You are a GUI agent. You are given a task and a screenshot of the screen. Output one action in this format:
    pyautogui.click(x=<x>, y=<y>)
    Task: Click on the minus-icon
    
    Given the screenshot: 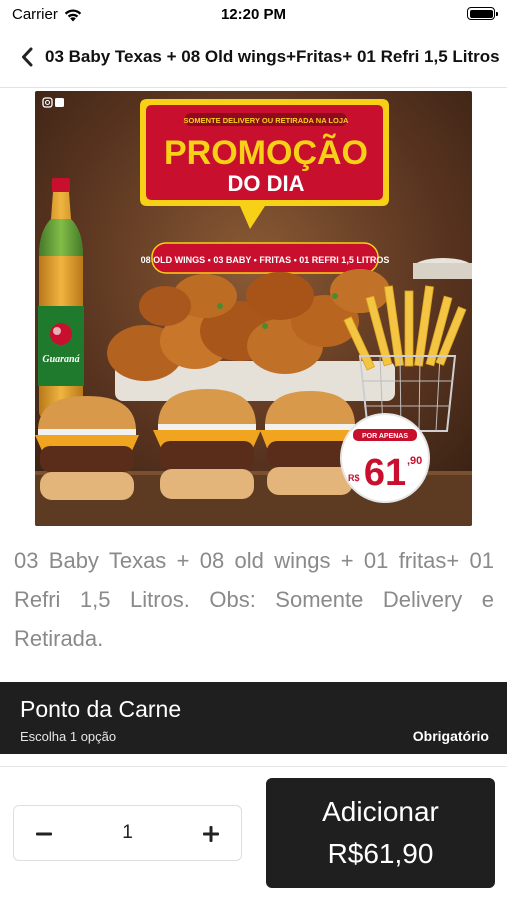 What is the action you would take?
    pyautogui.click(x=44, y=834)
    